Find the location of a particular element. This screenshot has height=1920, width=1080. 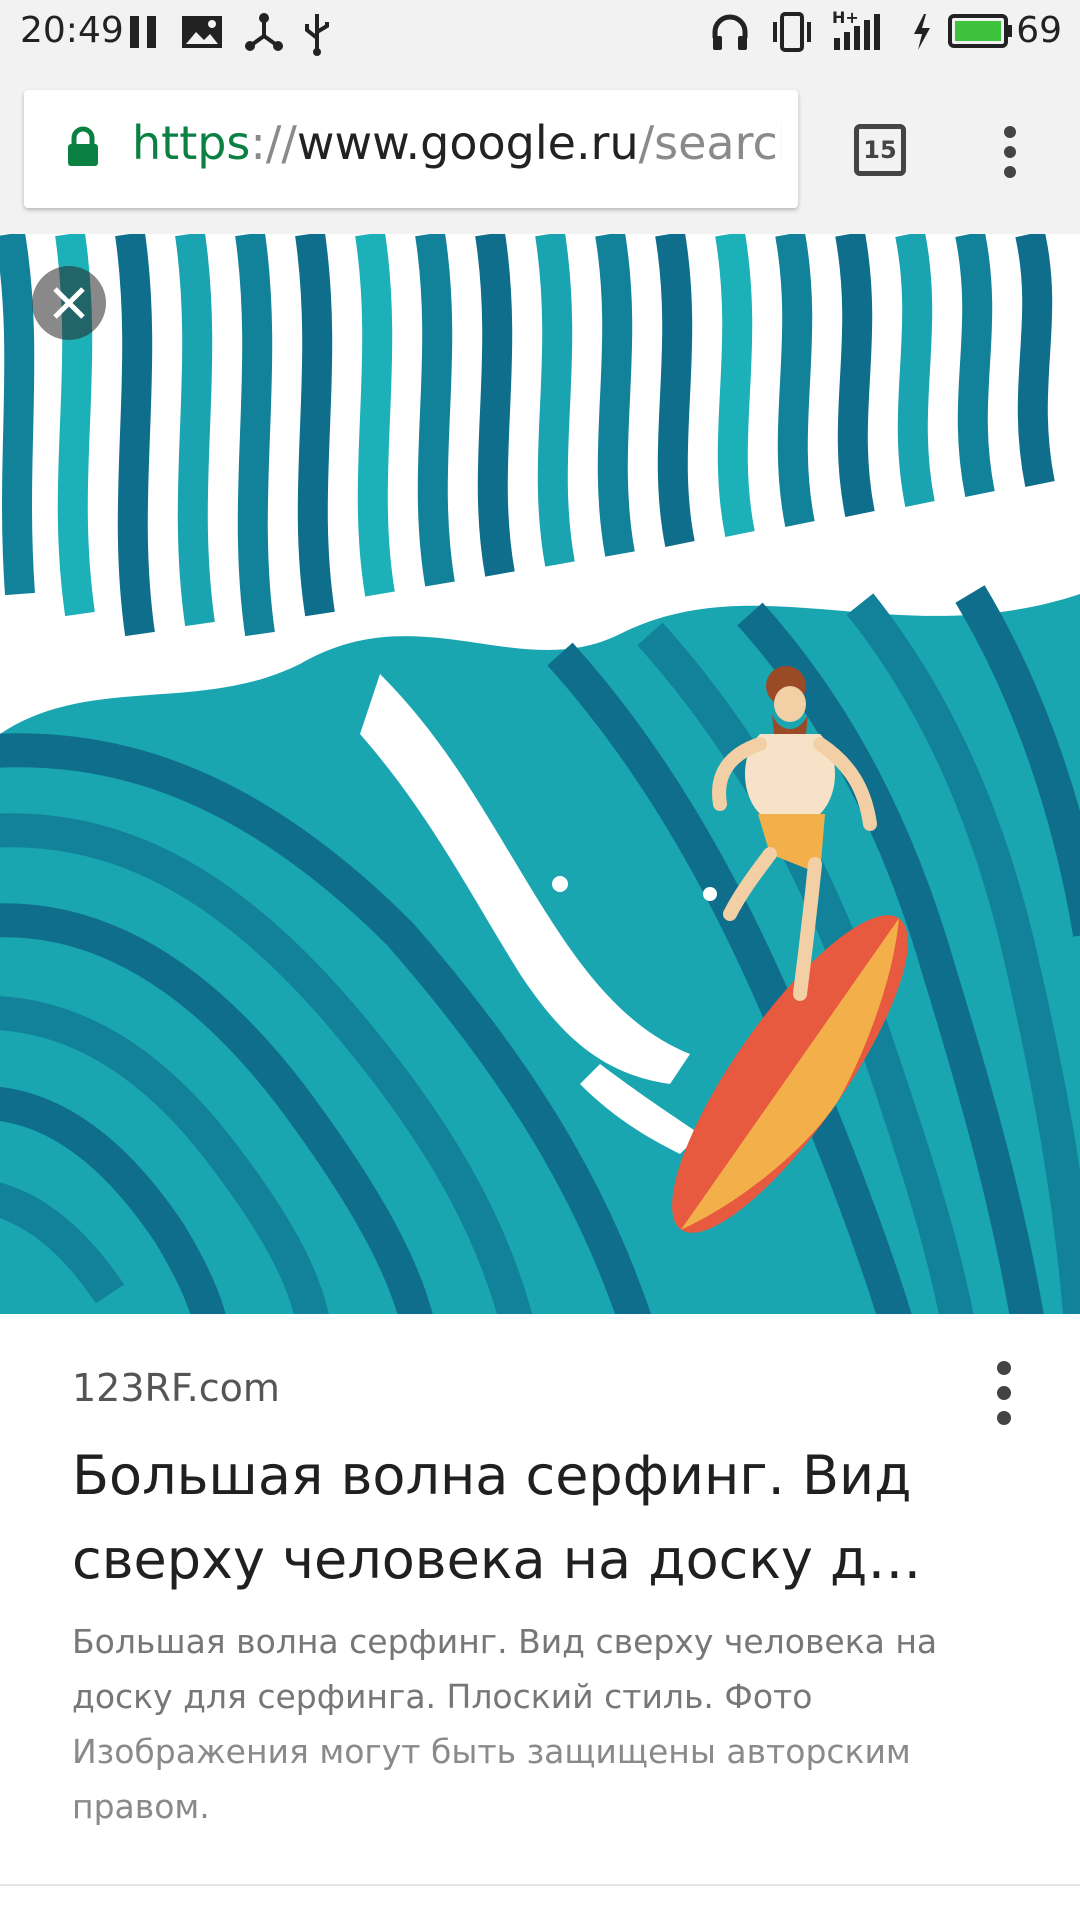

tab-switcher-button: 15 is located at coordinates (880, 150).